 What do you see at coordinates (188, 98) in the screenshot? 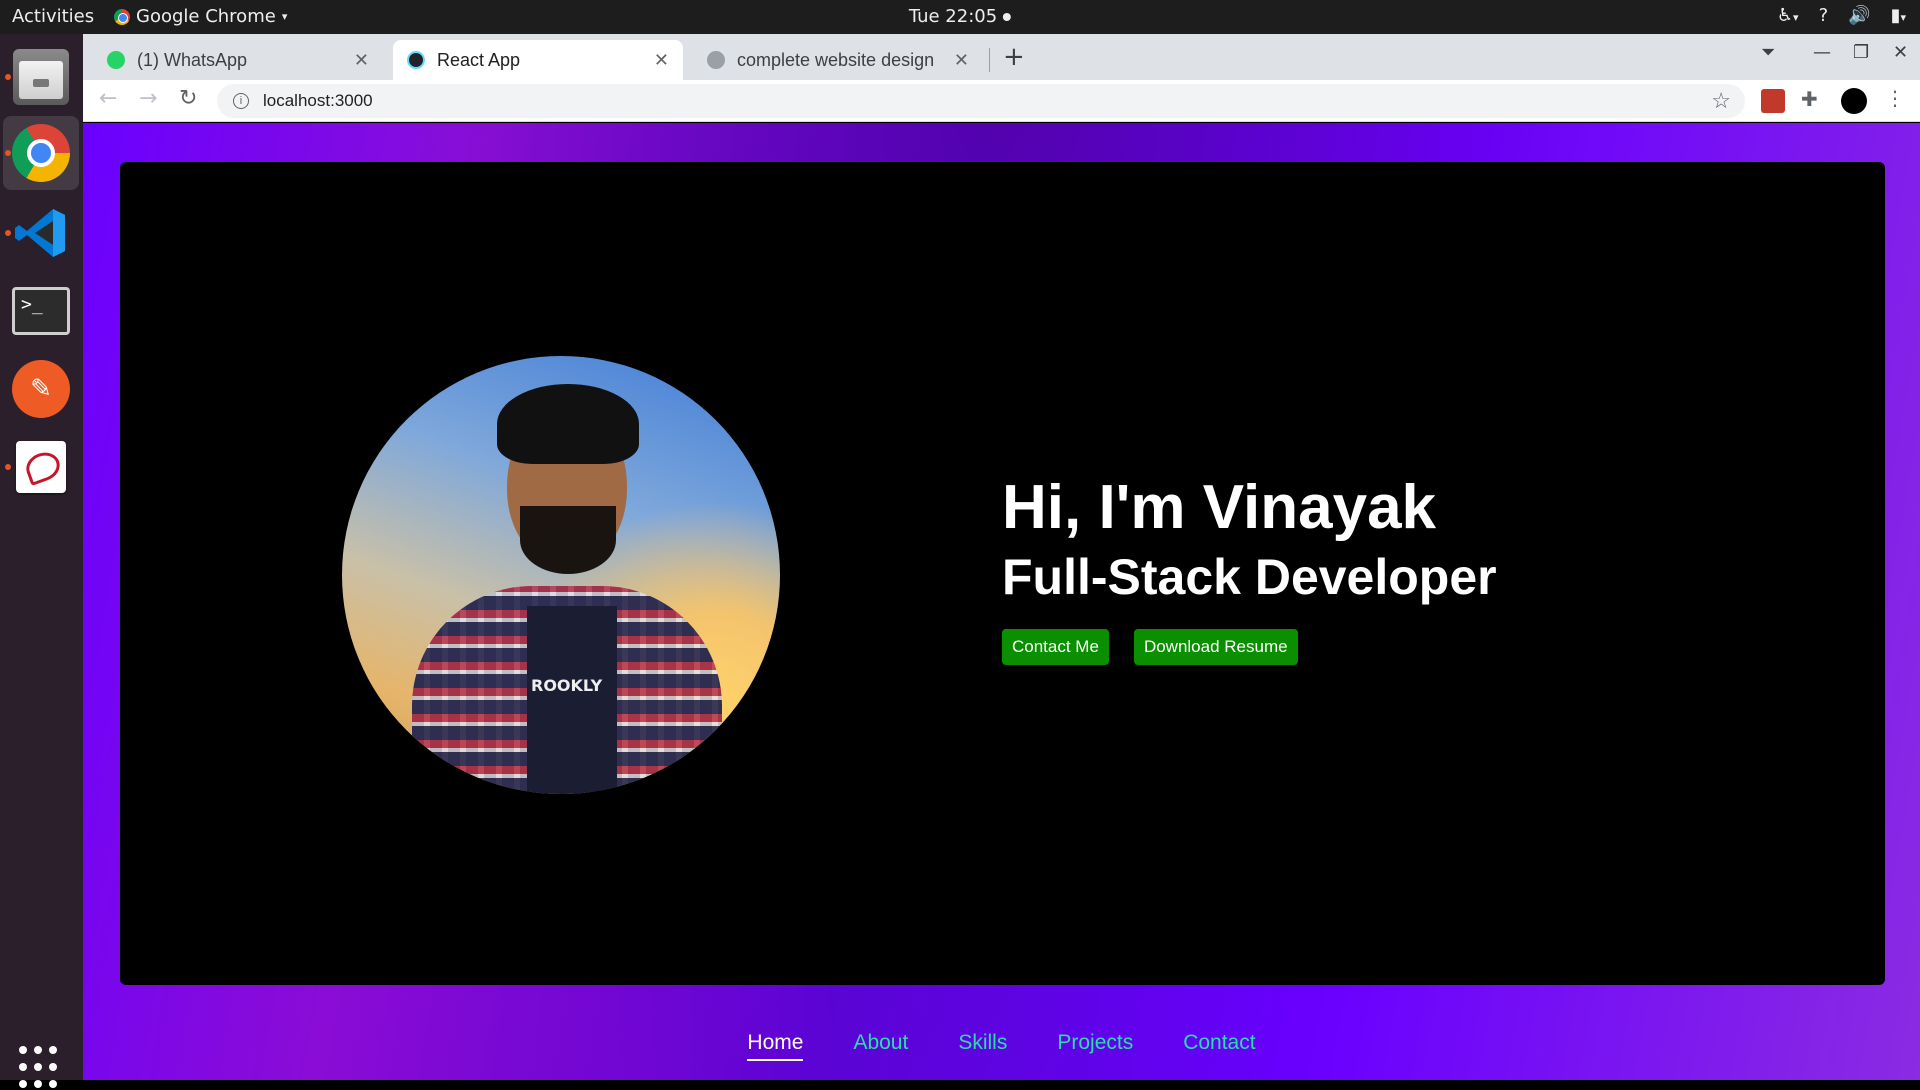
I see `reload-icon: ↻` at bounding box center [188, 98].